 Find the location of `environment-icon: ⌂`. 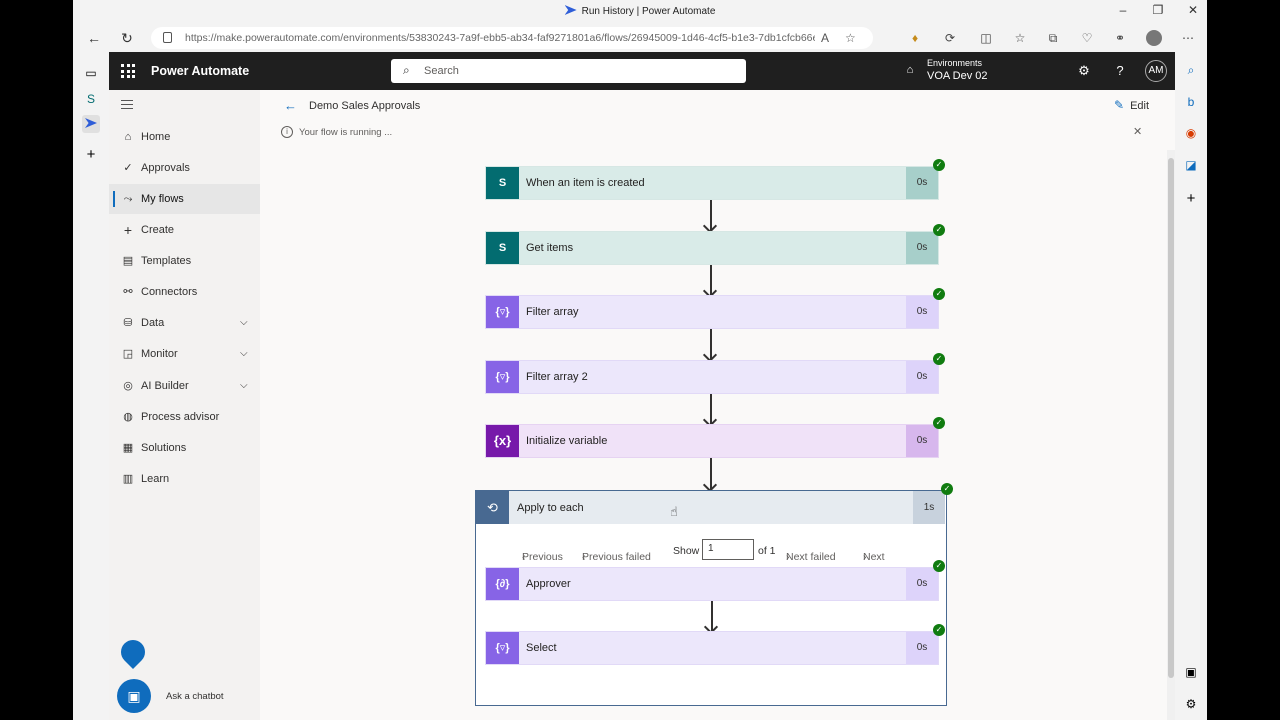

environment-icon: ⌂ is located at coordinates (910, 71).